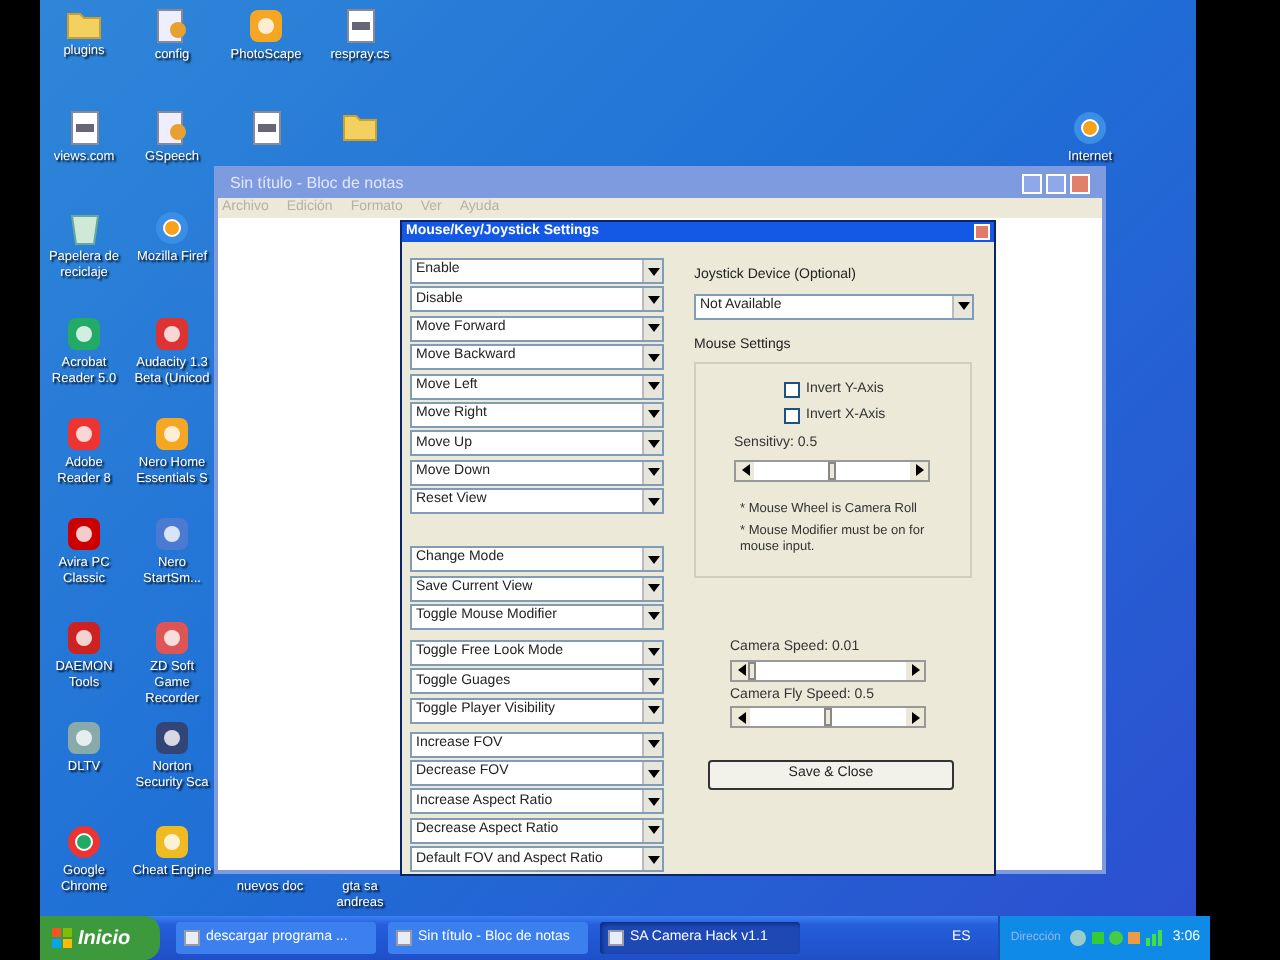 Image resolution: width=1280 pixels, height=960 pixels. I want to click on windows-logo-icon, so click(62, 938).